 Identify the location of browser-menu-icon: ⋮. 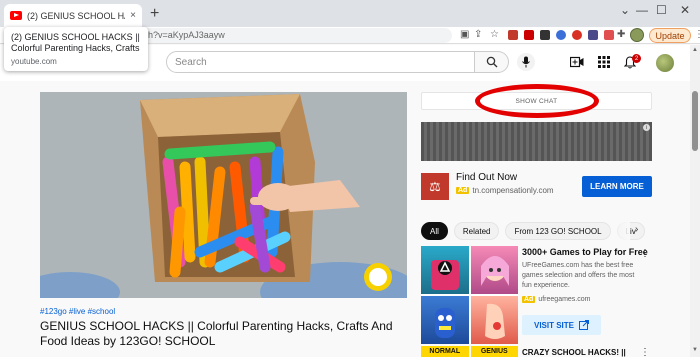
(697, 34).